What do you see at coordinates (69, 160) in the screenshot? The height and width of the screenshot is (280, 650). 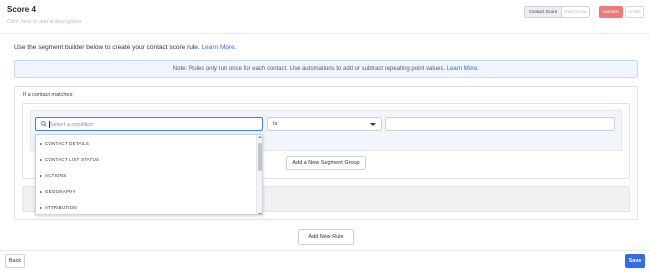 I see `dropdown-option: CONTACT LIST STATUS` at bounding box center [69, 160].